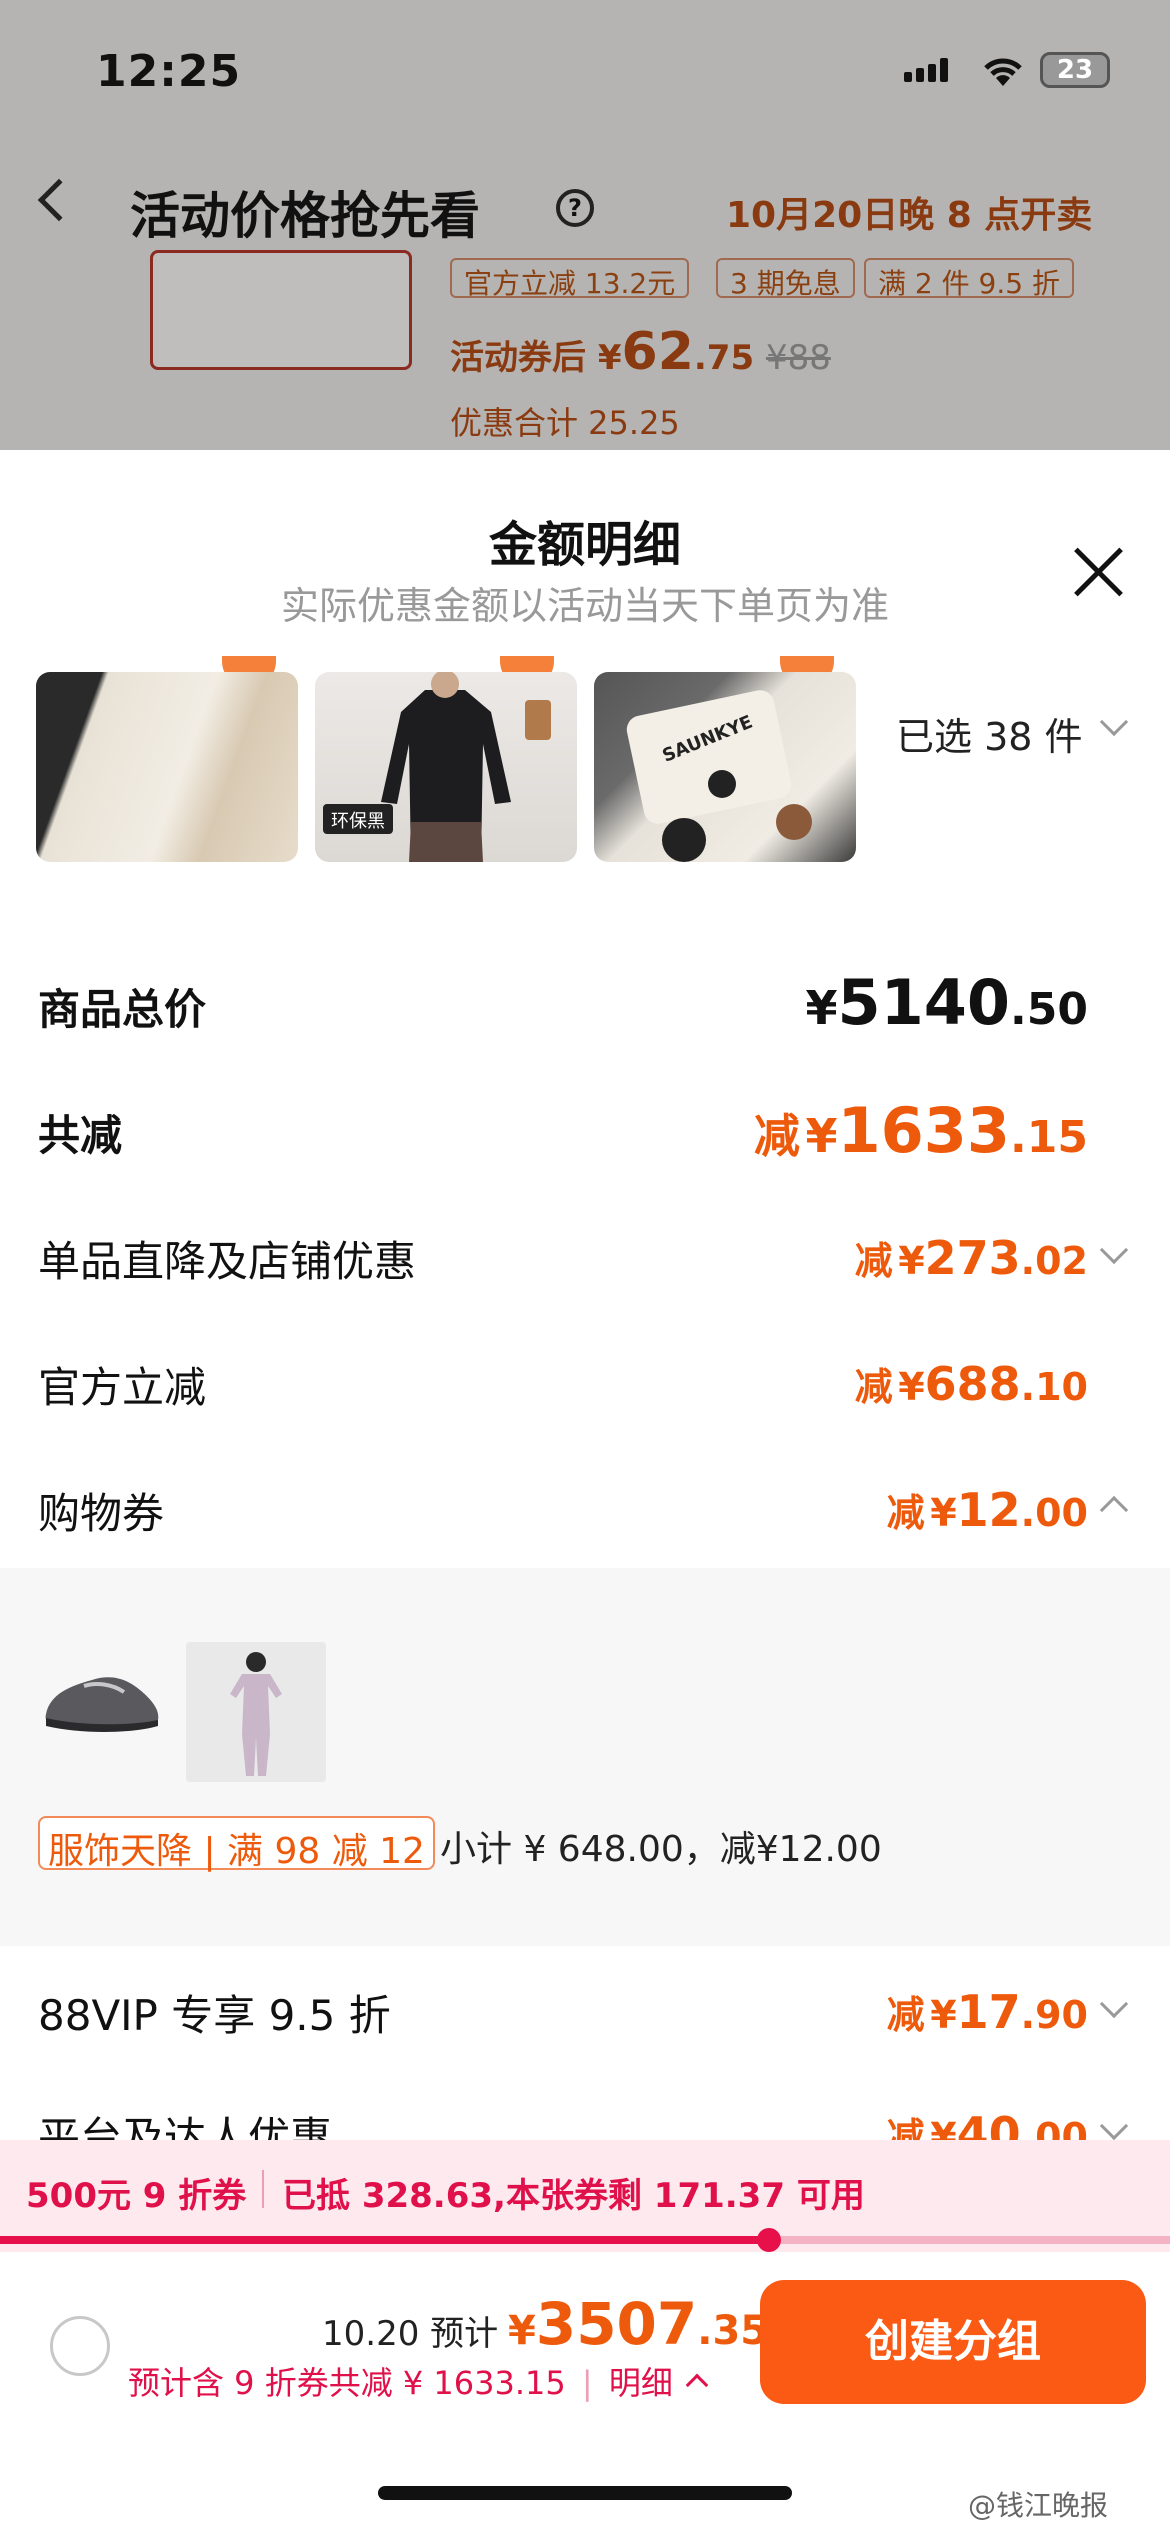 Image resolution: width=1170 pixels, height=2532 pixels. I want to click on vip-discount-amount: 减 ¥17.90, so click(987, 2011).